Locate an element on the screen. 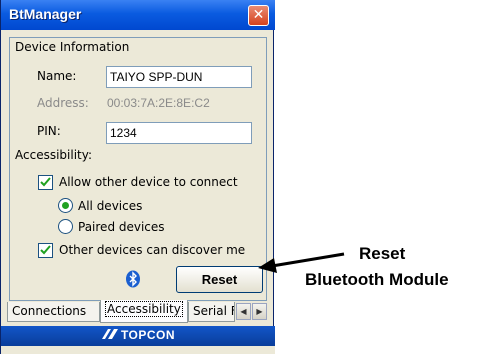 This screenshot has width=478, height=354. address-label: Address: is located at coordinates (63, 103).